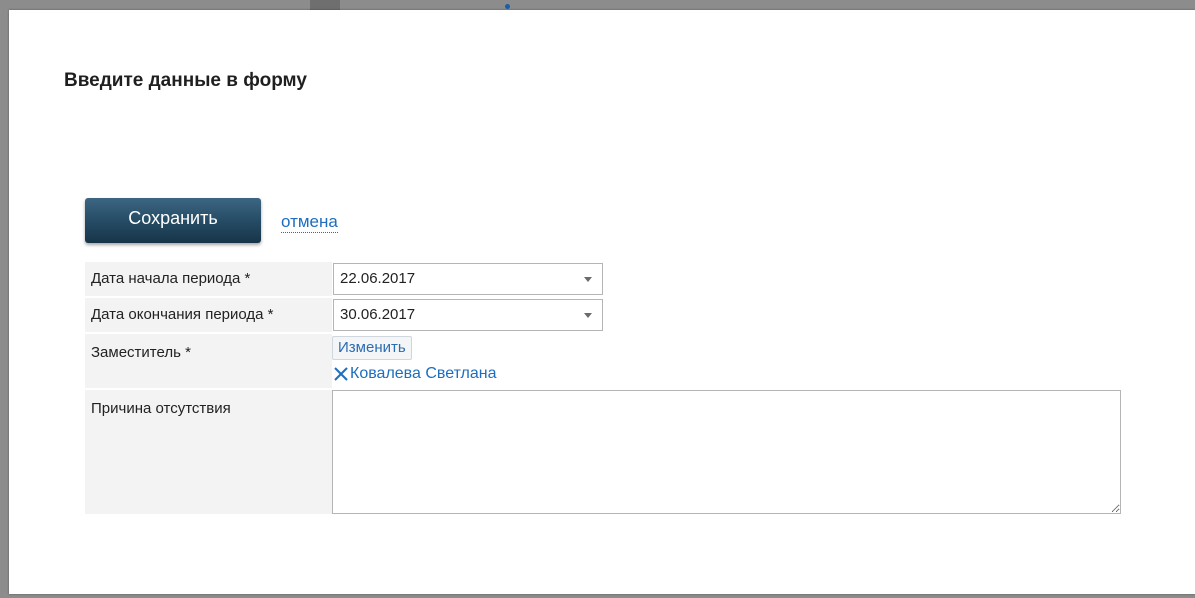 The width and height of the screenshot is (1195, 598). What do you see at coordinates (730, 315) in the screenshot?
I see `end-date-field-cell: 30.06.2017` at bounding box center [730, 315].